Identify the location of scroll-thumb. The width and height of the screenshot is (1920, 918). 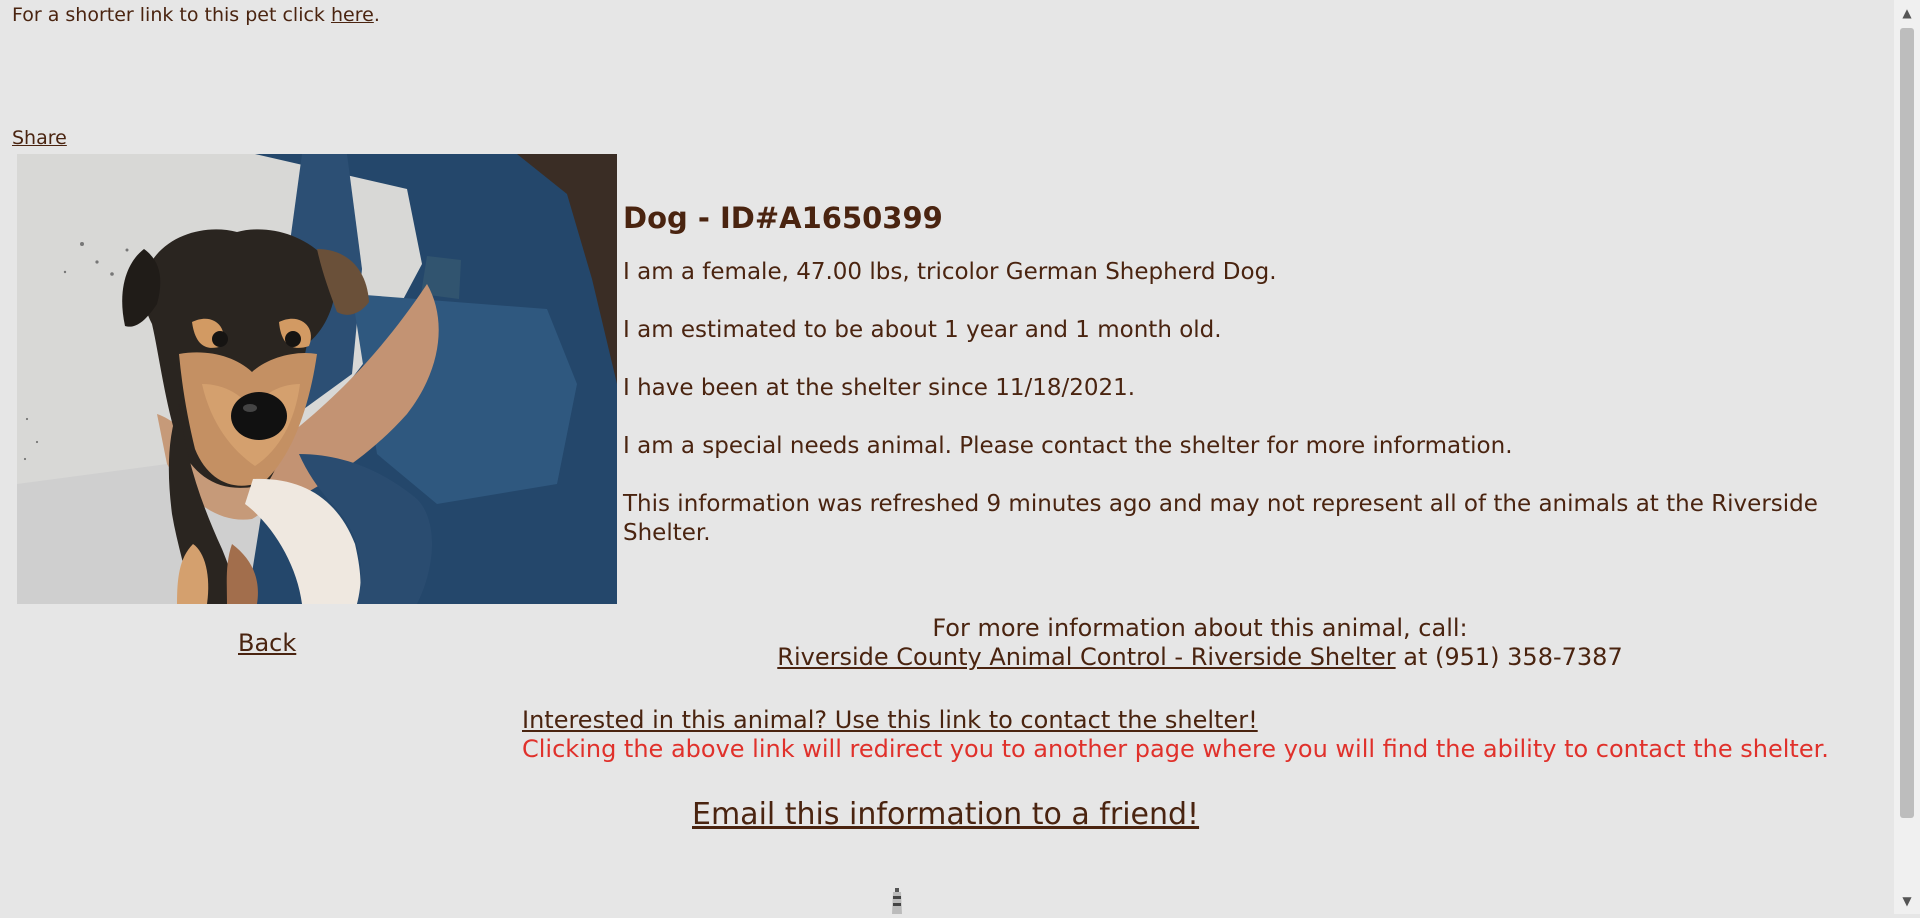
(1907, 423).